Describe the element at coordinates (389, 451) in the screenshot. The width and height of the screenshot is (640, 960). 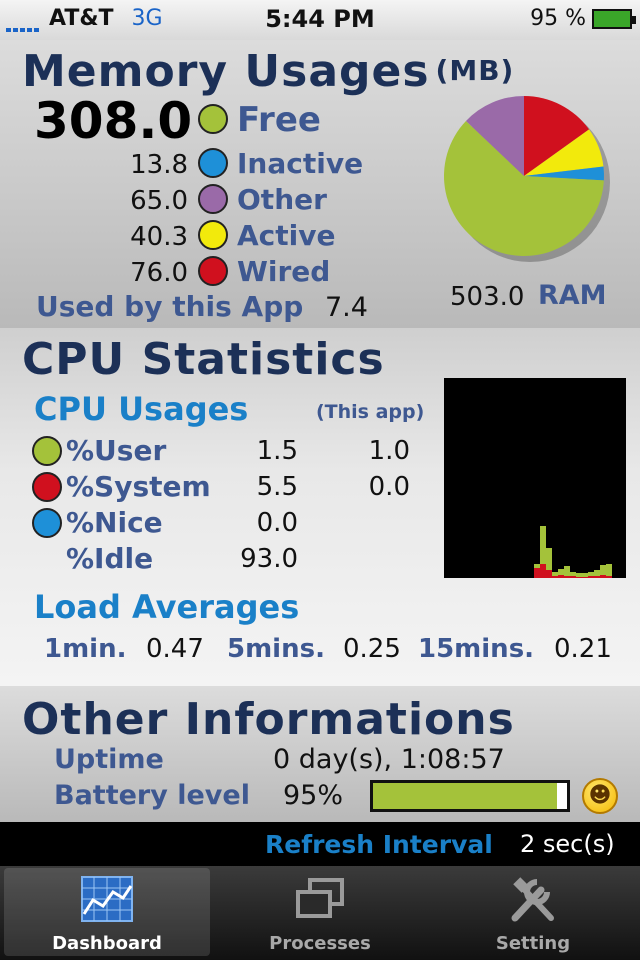
I see `cpu-row-app-value: 1.0` at that location.